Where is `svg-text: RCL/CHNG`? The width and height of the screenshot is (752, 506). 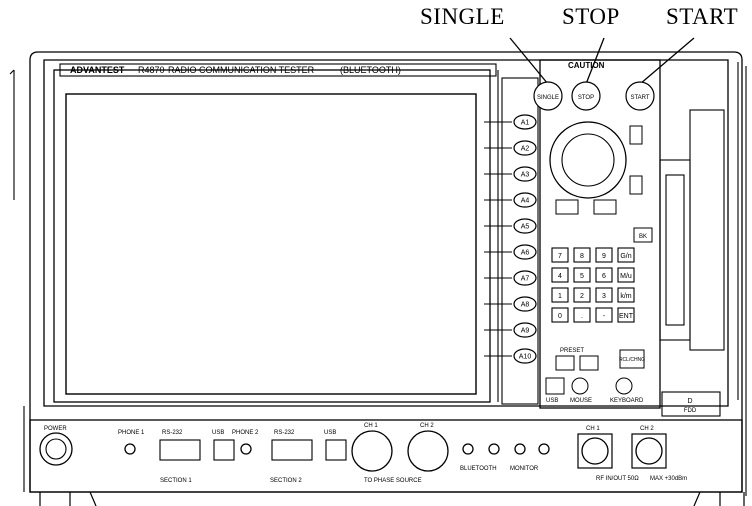 svg-text: RCL/CHNG is located at coordinates (632, 360).